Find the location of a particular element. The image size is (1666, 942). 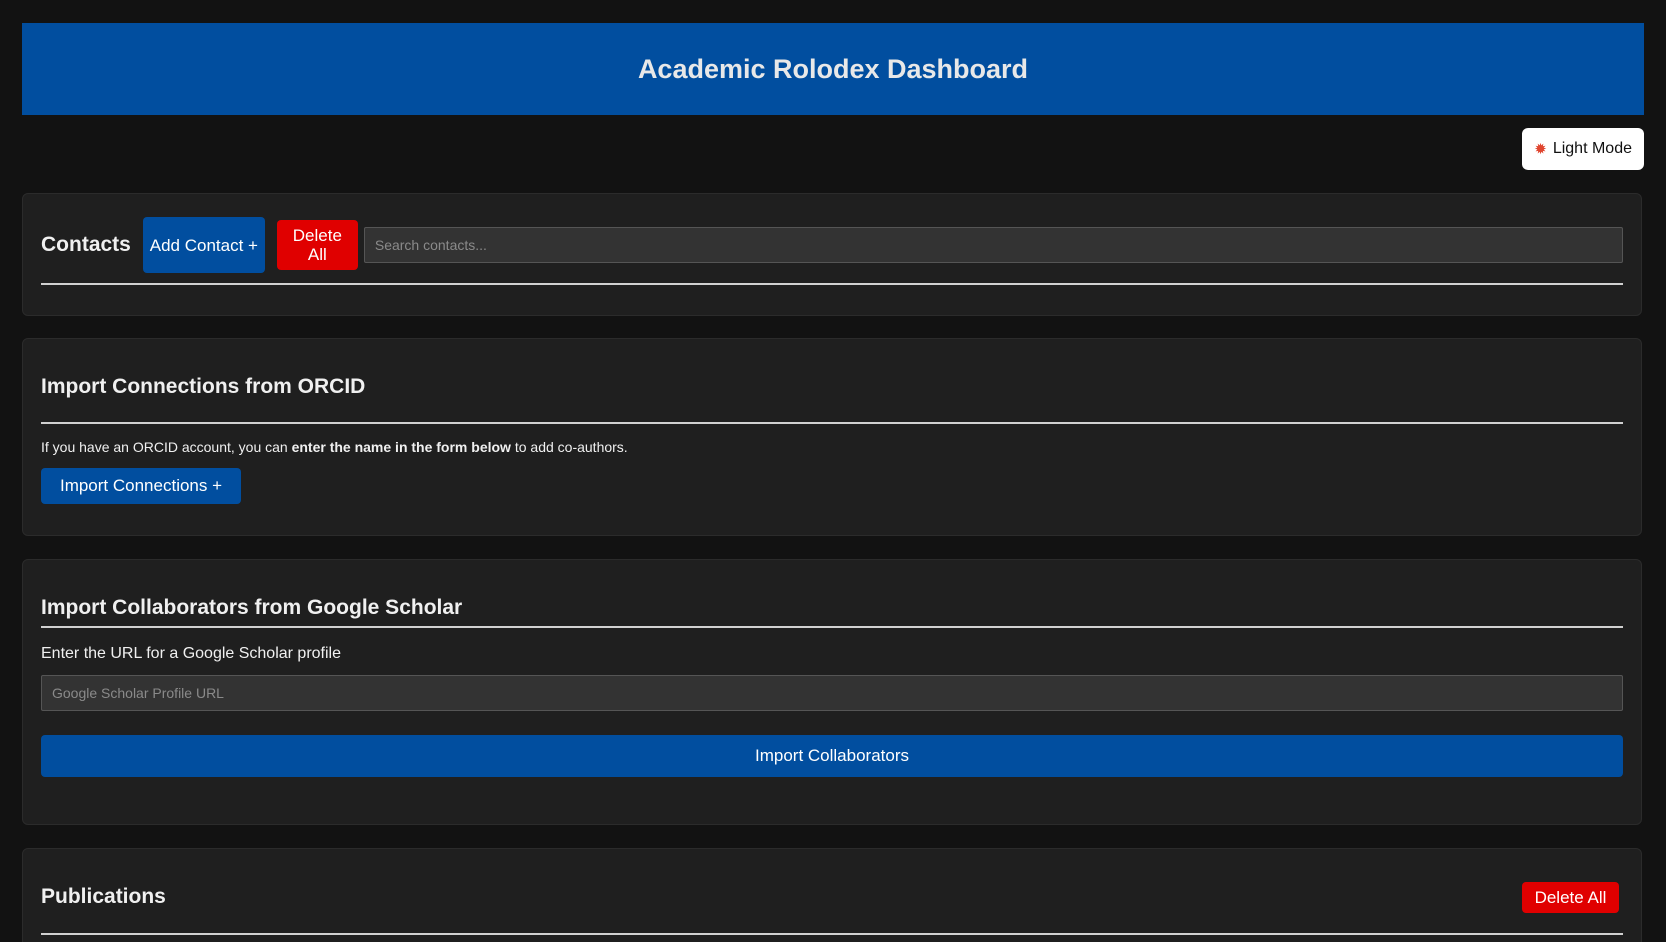

scholar-divider is located at coordinates (832, 627).